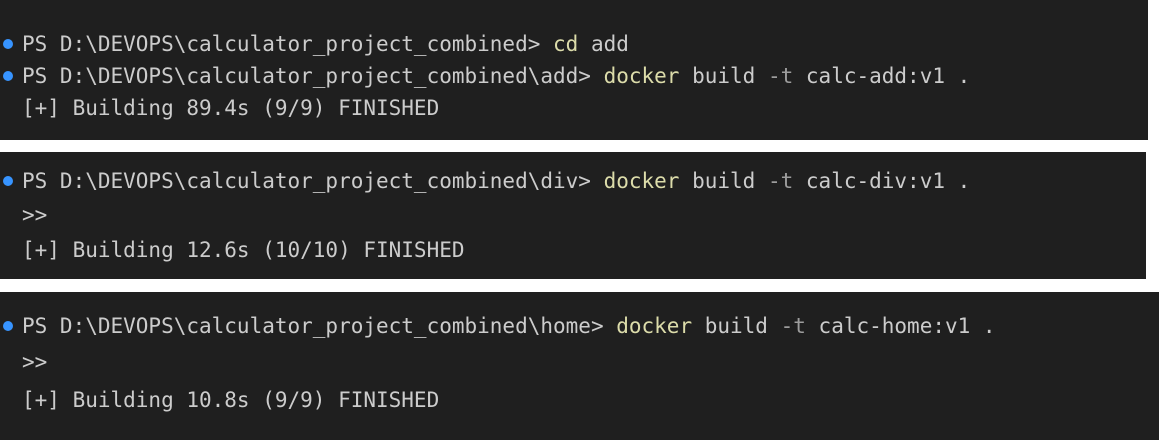 The height and width of the screenshot is (440, 1159). I want to click on command-args: calc-add:v1 ., so click(882, 76).